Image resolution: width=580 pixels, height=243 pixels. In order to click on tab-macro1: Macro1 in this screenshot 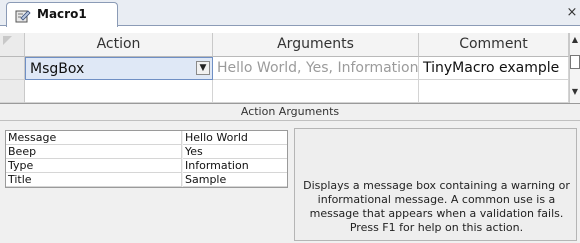, I will do `click(62, 14)`.